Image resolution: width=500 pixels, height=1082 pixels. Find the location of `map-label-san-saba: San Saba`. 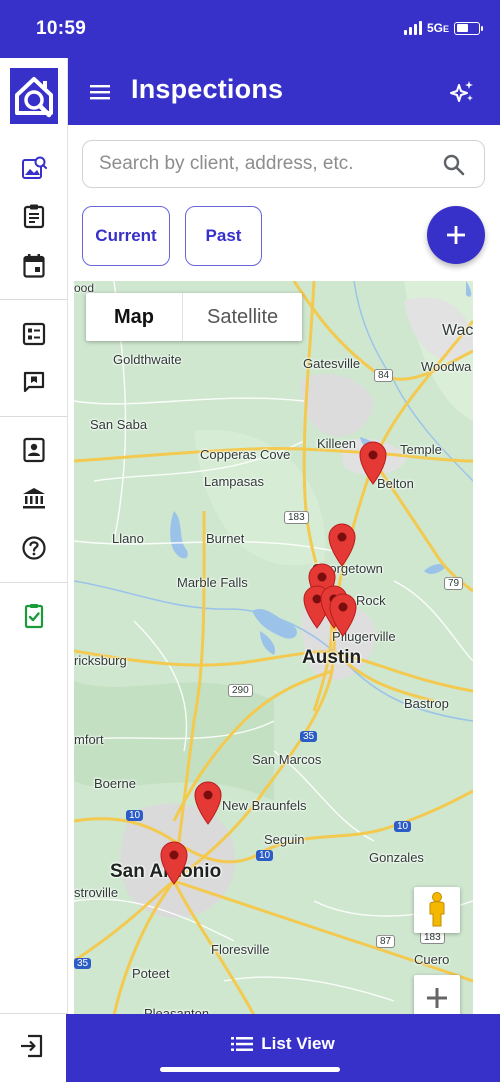

map-label-san-saba: San Saba is located at coordinates (119, 424).